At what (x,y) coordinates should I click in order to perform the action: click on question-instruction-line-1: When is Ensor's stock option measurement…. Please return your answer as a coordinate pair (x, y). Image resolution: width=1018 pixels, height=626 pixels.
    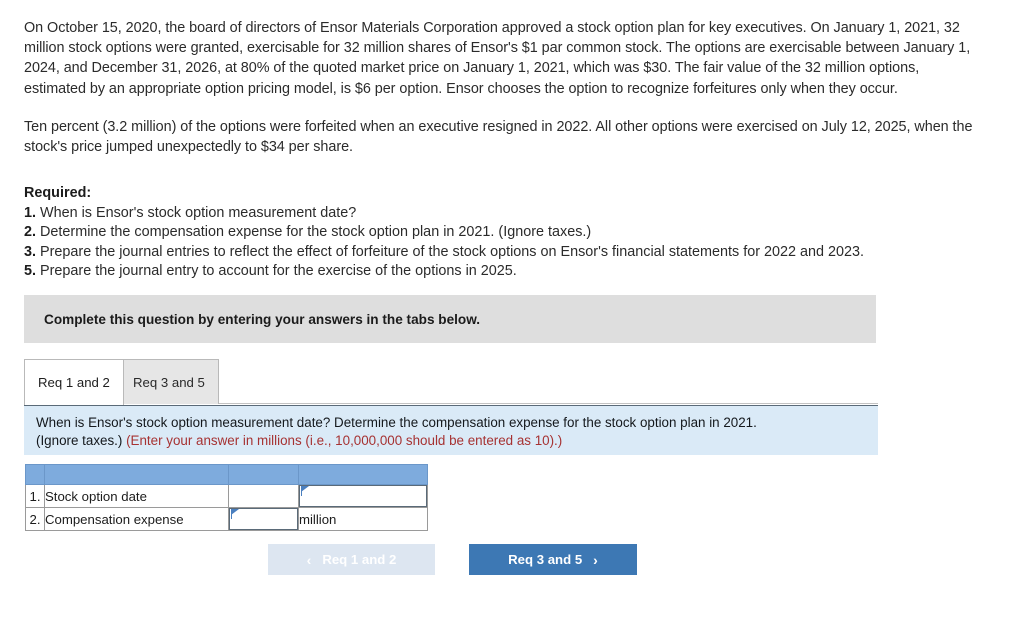
    Looking at the image, I should click on (396, 422).